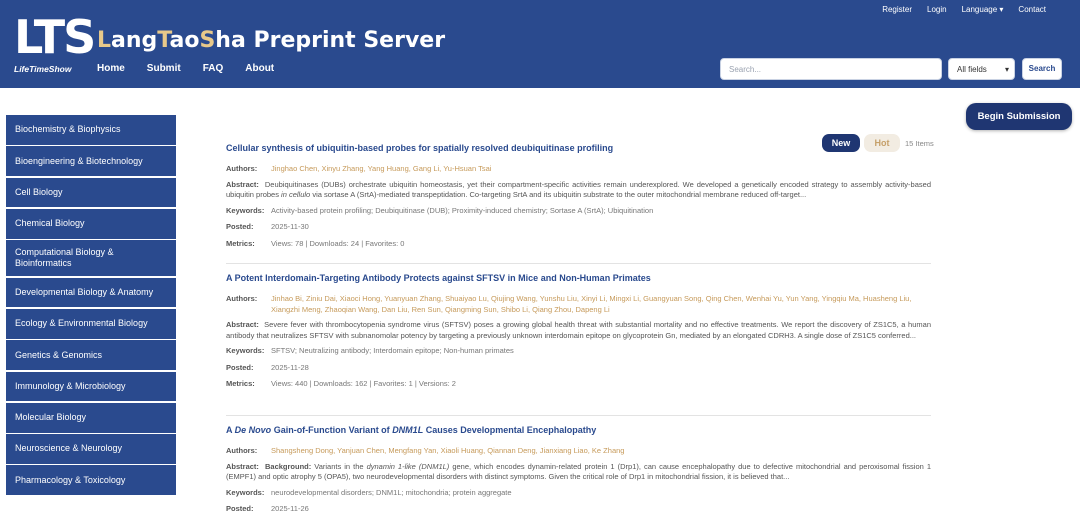  Describe the element at coordinates (956, 9) in the screenshot. I see `top-links: Register Login Language ▾ Contact` at that location.